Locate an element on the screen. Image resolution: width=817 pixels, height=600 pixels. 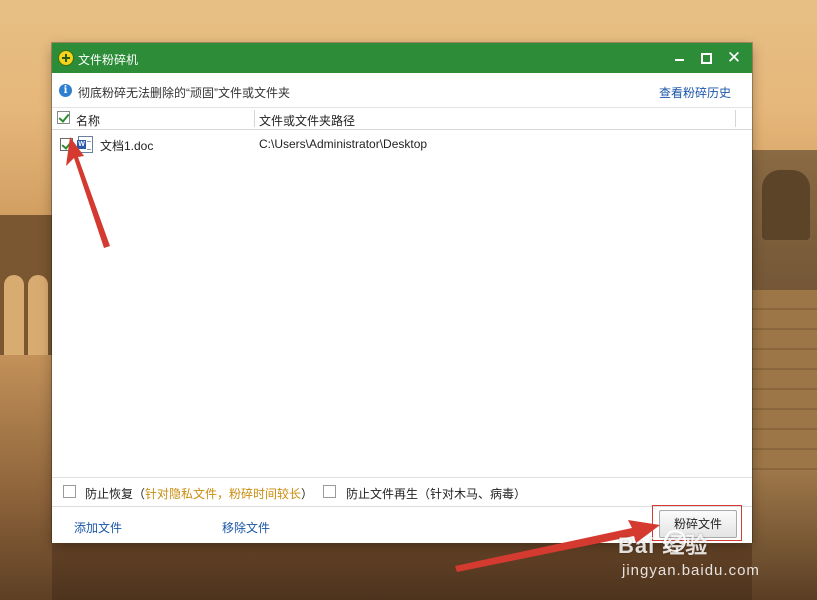
remove-file-link: 移除文件 is located at coordinates (246, 527).